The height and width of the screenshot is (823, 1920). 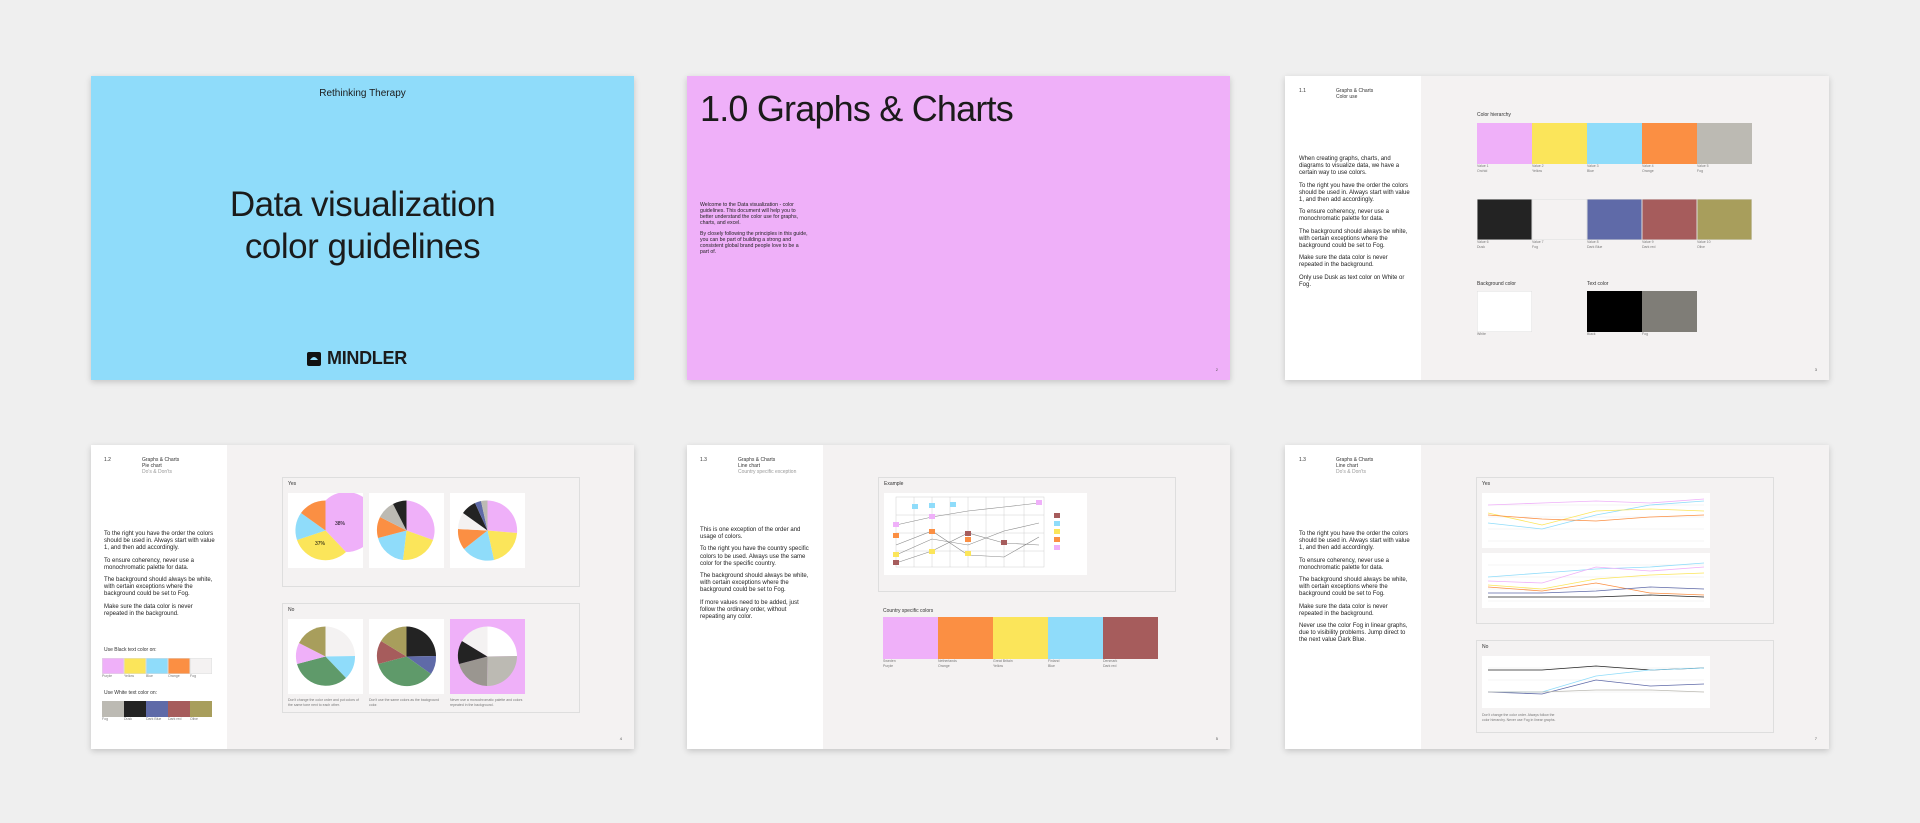 What do you see at coordinates (1481, 334) in the screenshot?
I see `swatch-name: White` at bounding box center [1481, 334].